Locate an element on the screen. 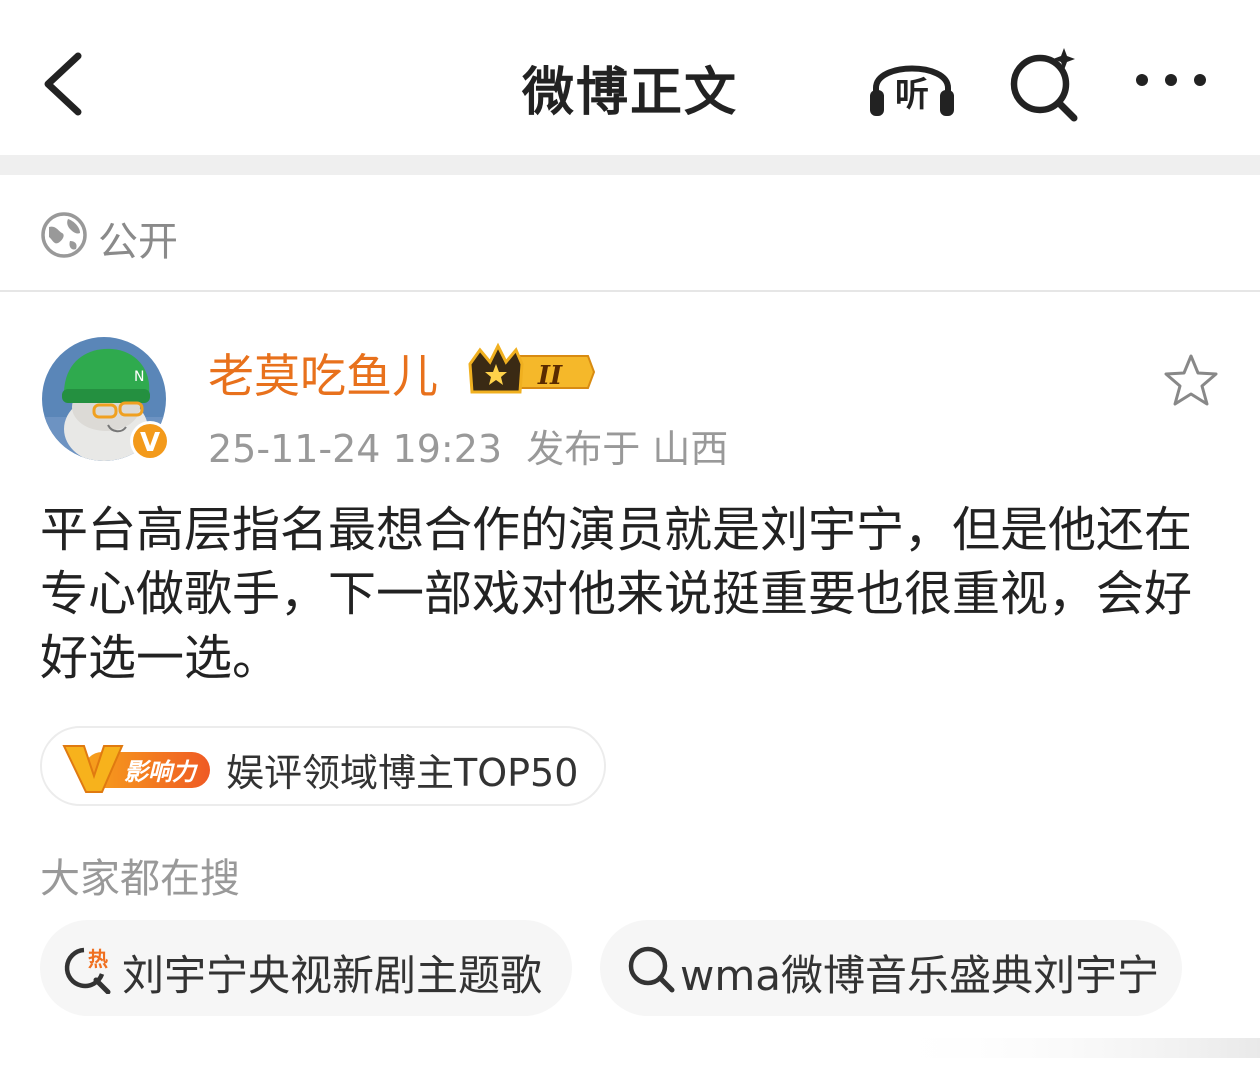 The width and height of the screenshot is (1260, 1068). member-crown-badge: II is located at coordinates (531, 370).